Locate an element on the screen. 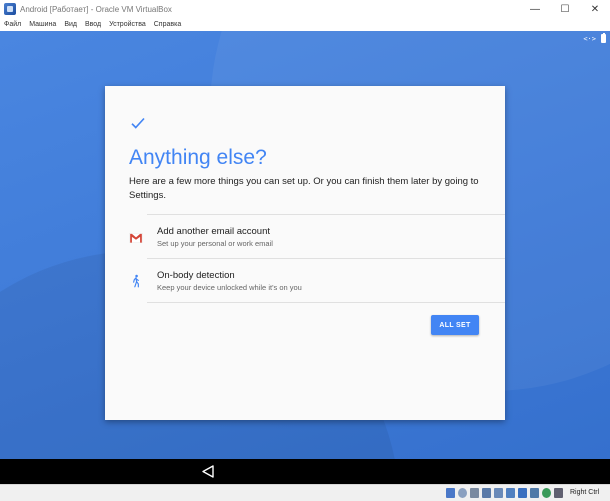  host-key-label: Right Ctrl is located at coordinates (585, 492).